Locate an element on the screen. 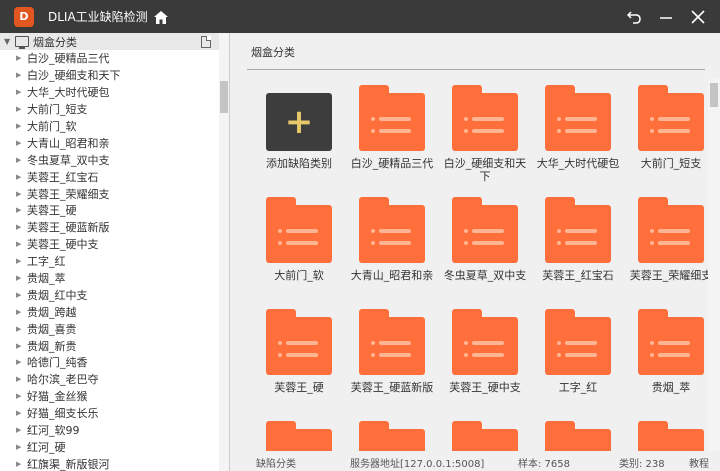  category-folder: 大前门_软 is located at coordinates (299, 239).